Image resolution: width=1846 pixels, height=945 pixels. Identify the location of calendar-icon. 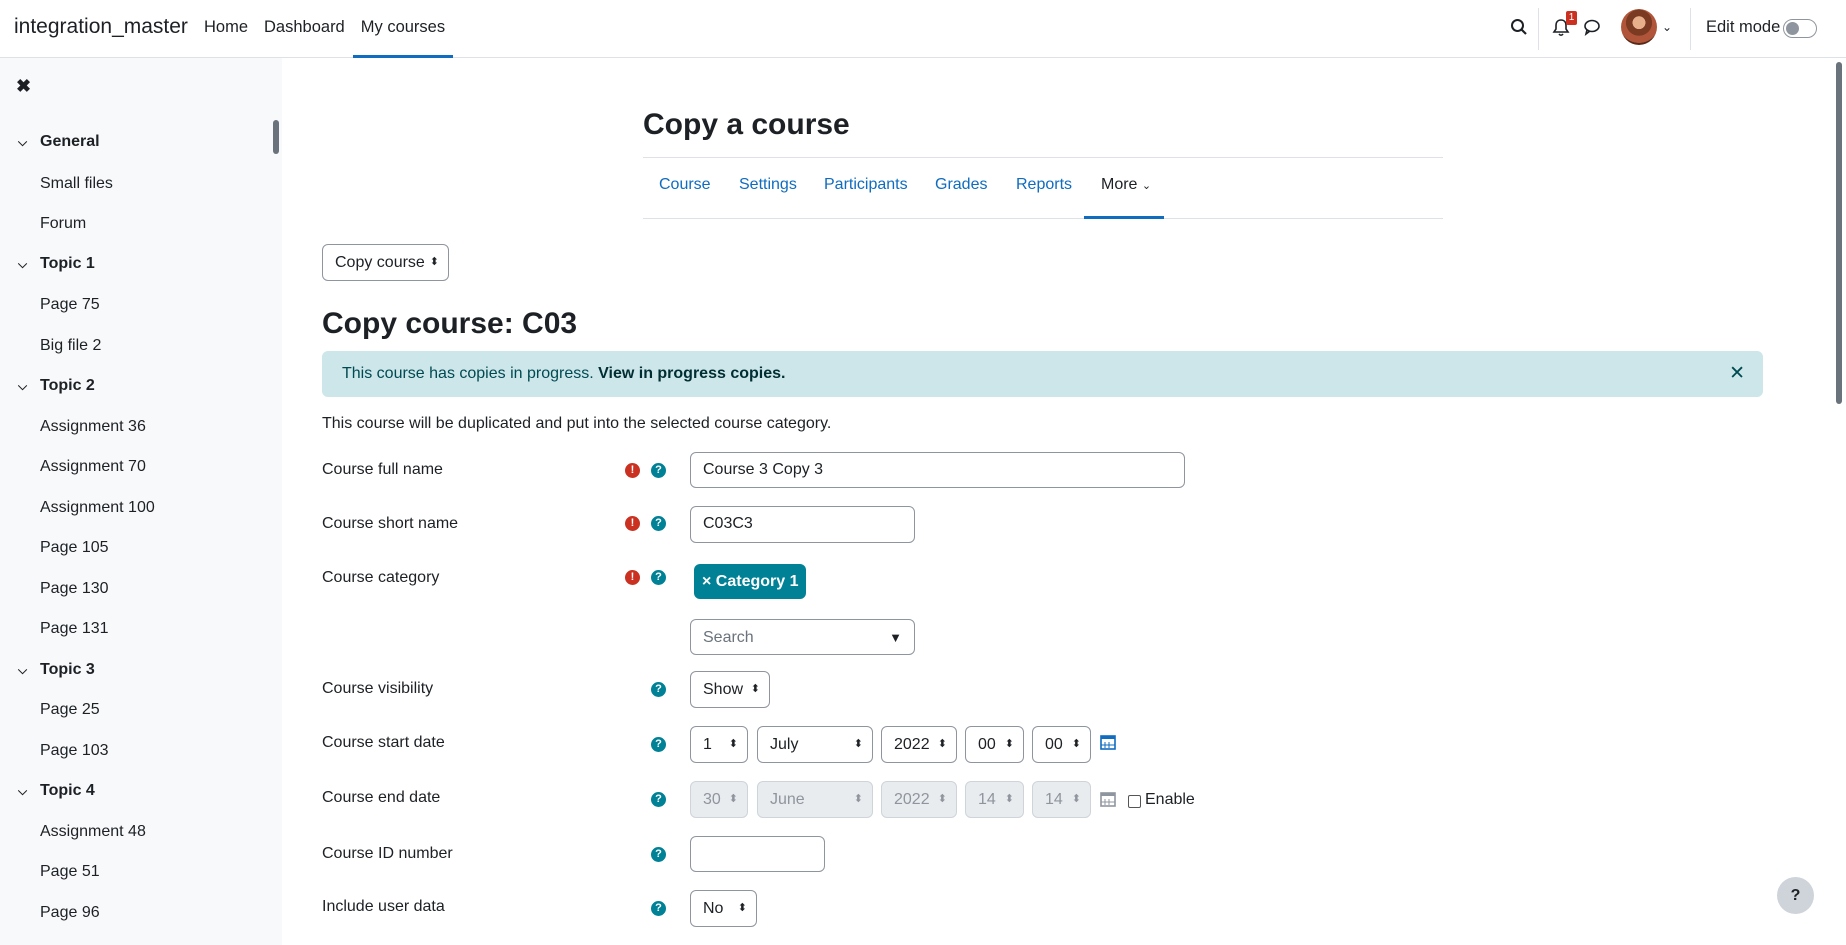
(1108, 744).